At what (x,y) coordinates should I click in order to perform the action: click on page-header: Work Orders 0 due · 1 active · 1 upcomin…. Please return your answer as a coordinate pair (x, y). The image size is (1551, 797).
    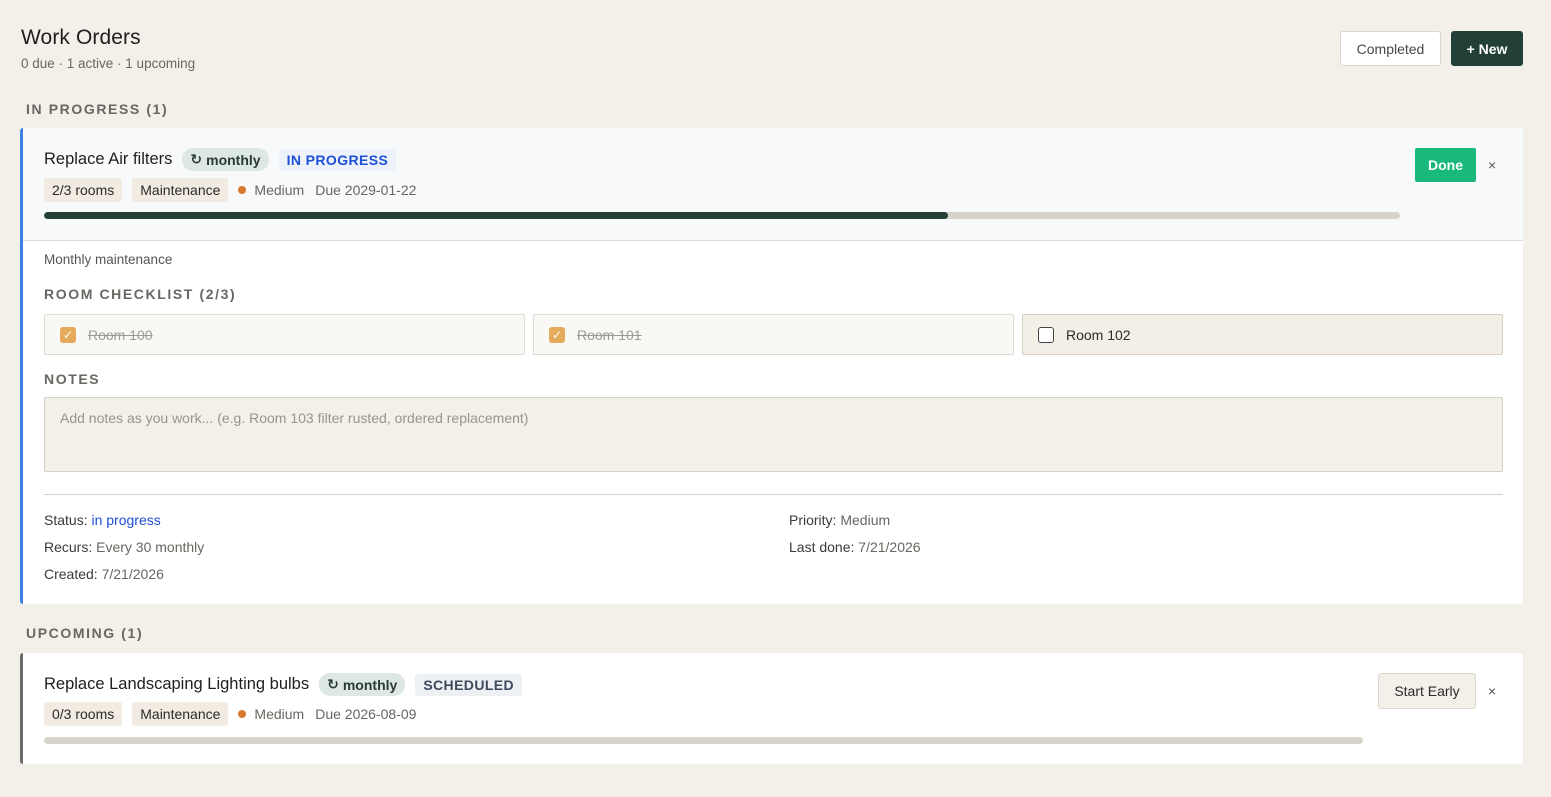
    Looking at the image, I should click on (108, 48).